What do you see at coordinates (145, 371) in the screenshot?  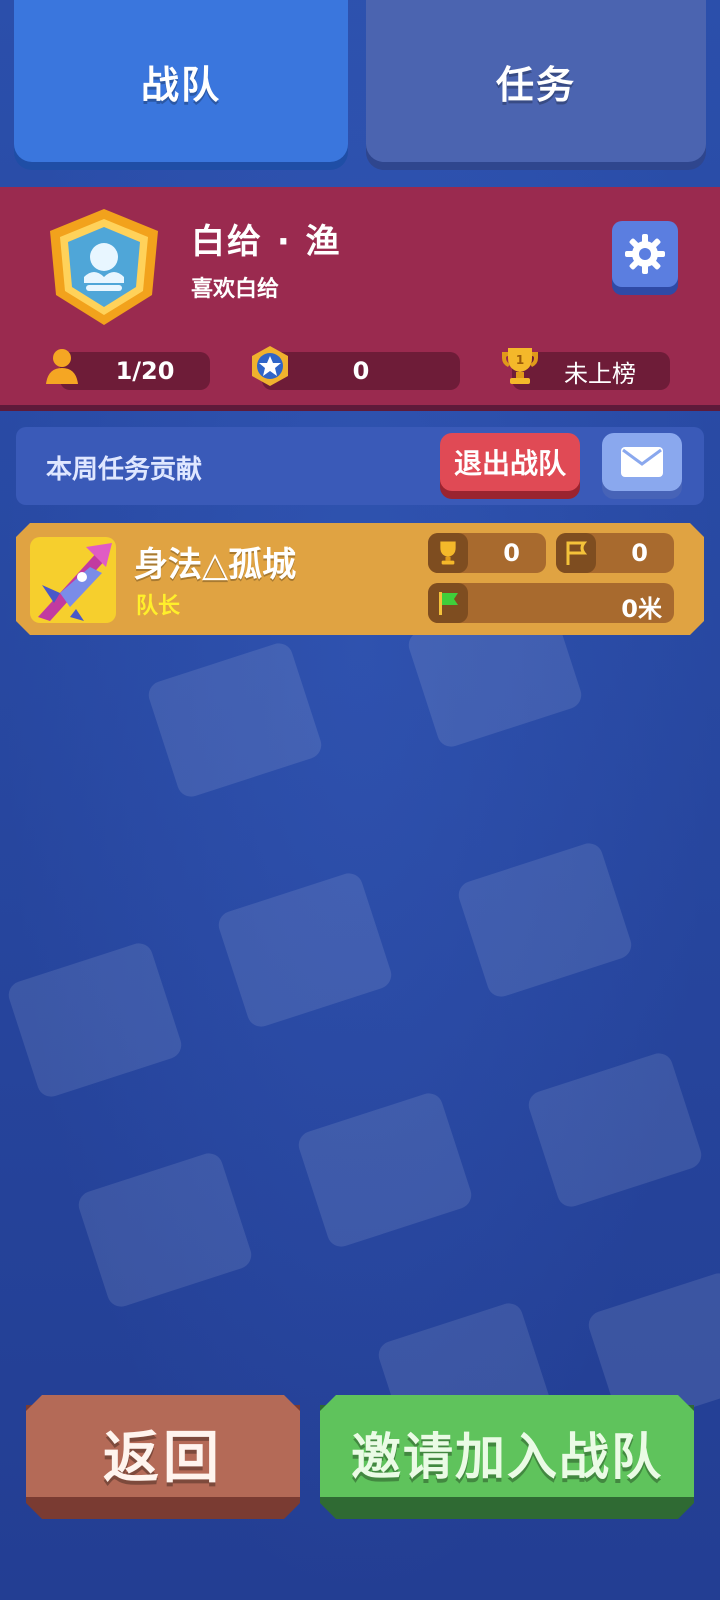 I see `member-count-value: 1/20` at bounding box center [145, 371].